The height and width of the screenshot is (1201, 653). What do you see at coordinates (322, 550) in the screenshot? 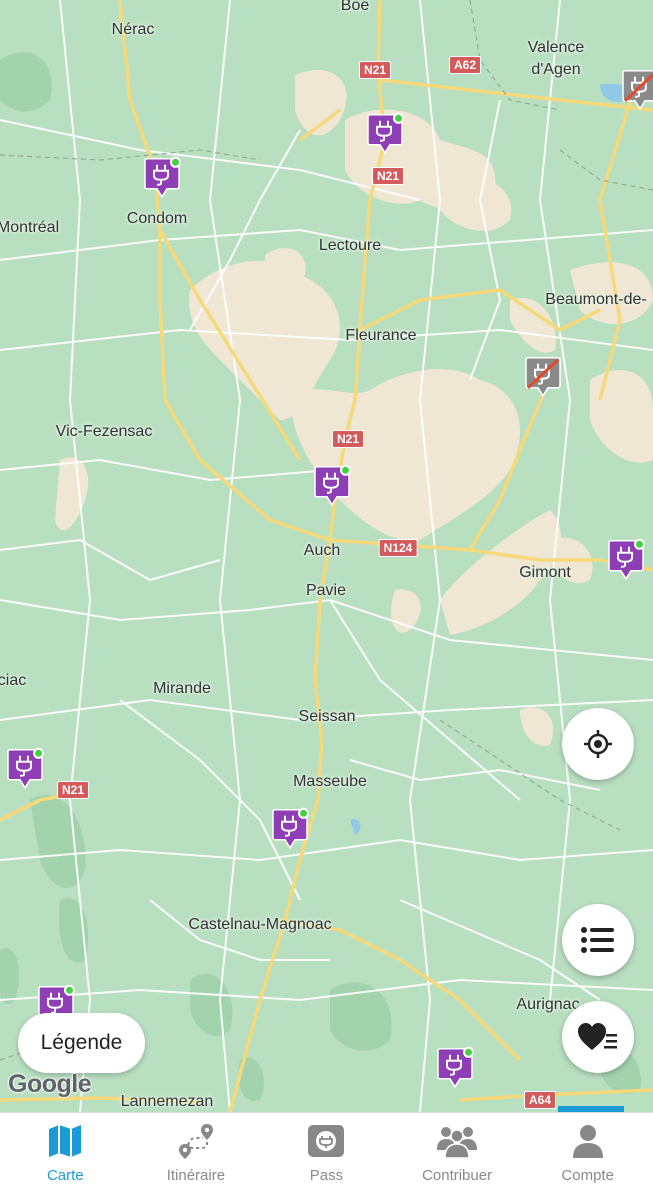
I see `place-label: Auch` at bounding box center [322, 550].